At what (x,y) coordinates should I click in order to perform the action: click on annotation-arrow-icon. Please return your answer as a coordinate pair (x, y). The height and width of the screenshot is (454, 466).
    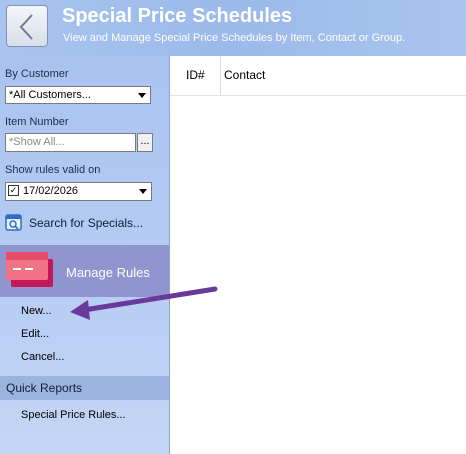
    Looking at the image, I should click on (144, 303).